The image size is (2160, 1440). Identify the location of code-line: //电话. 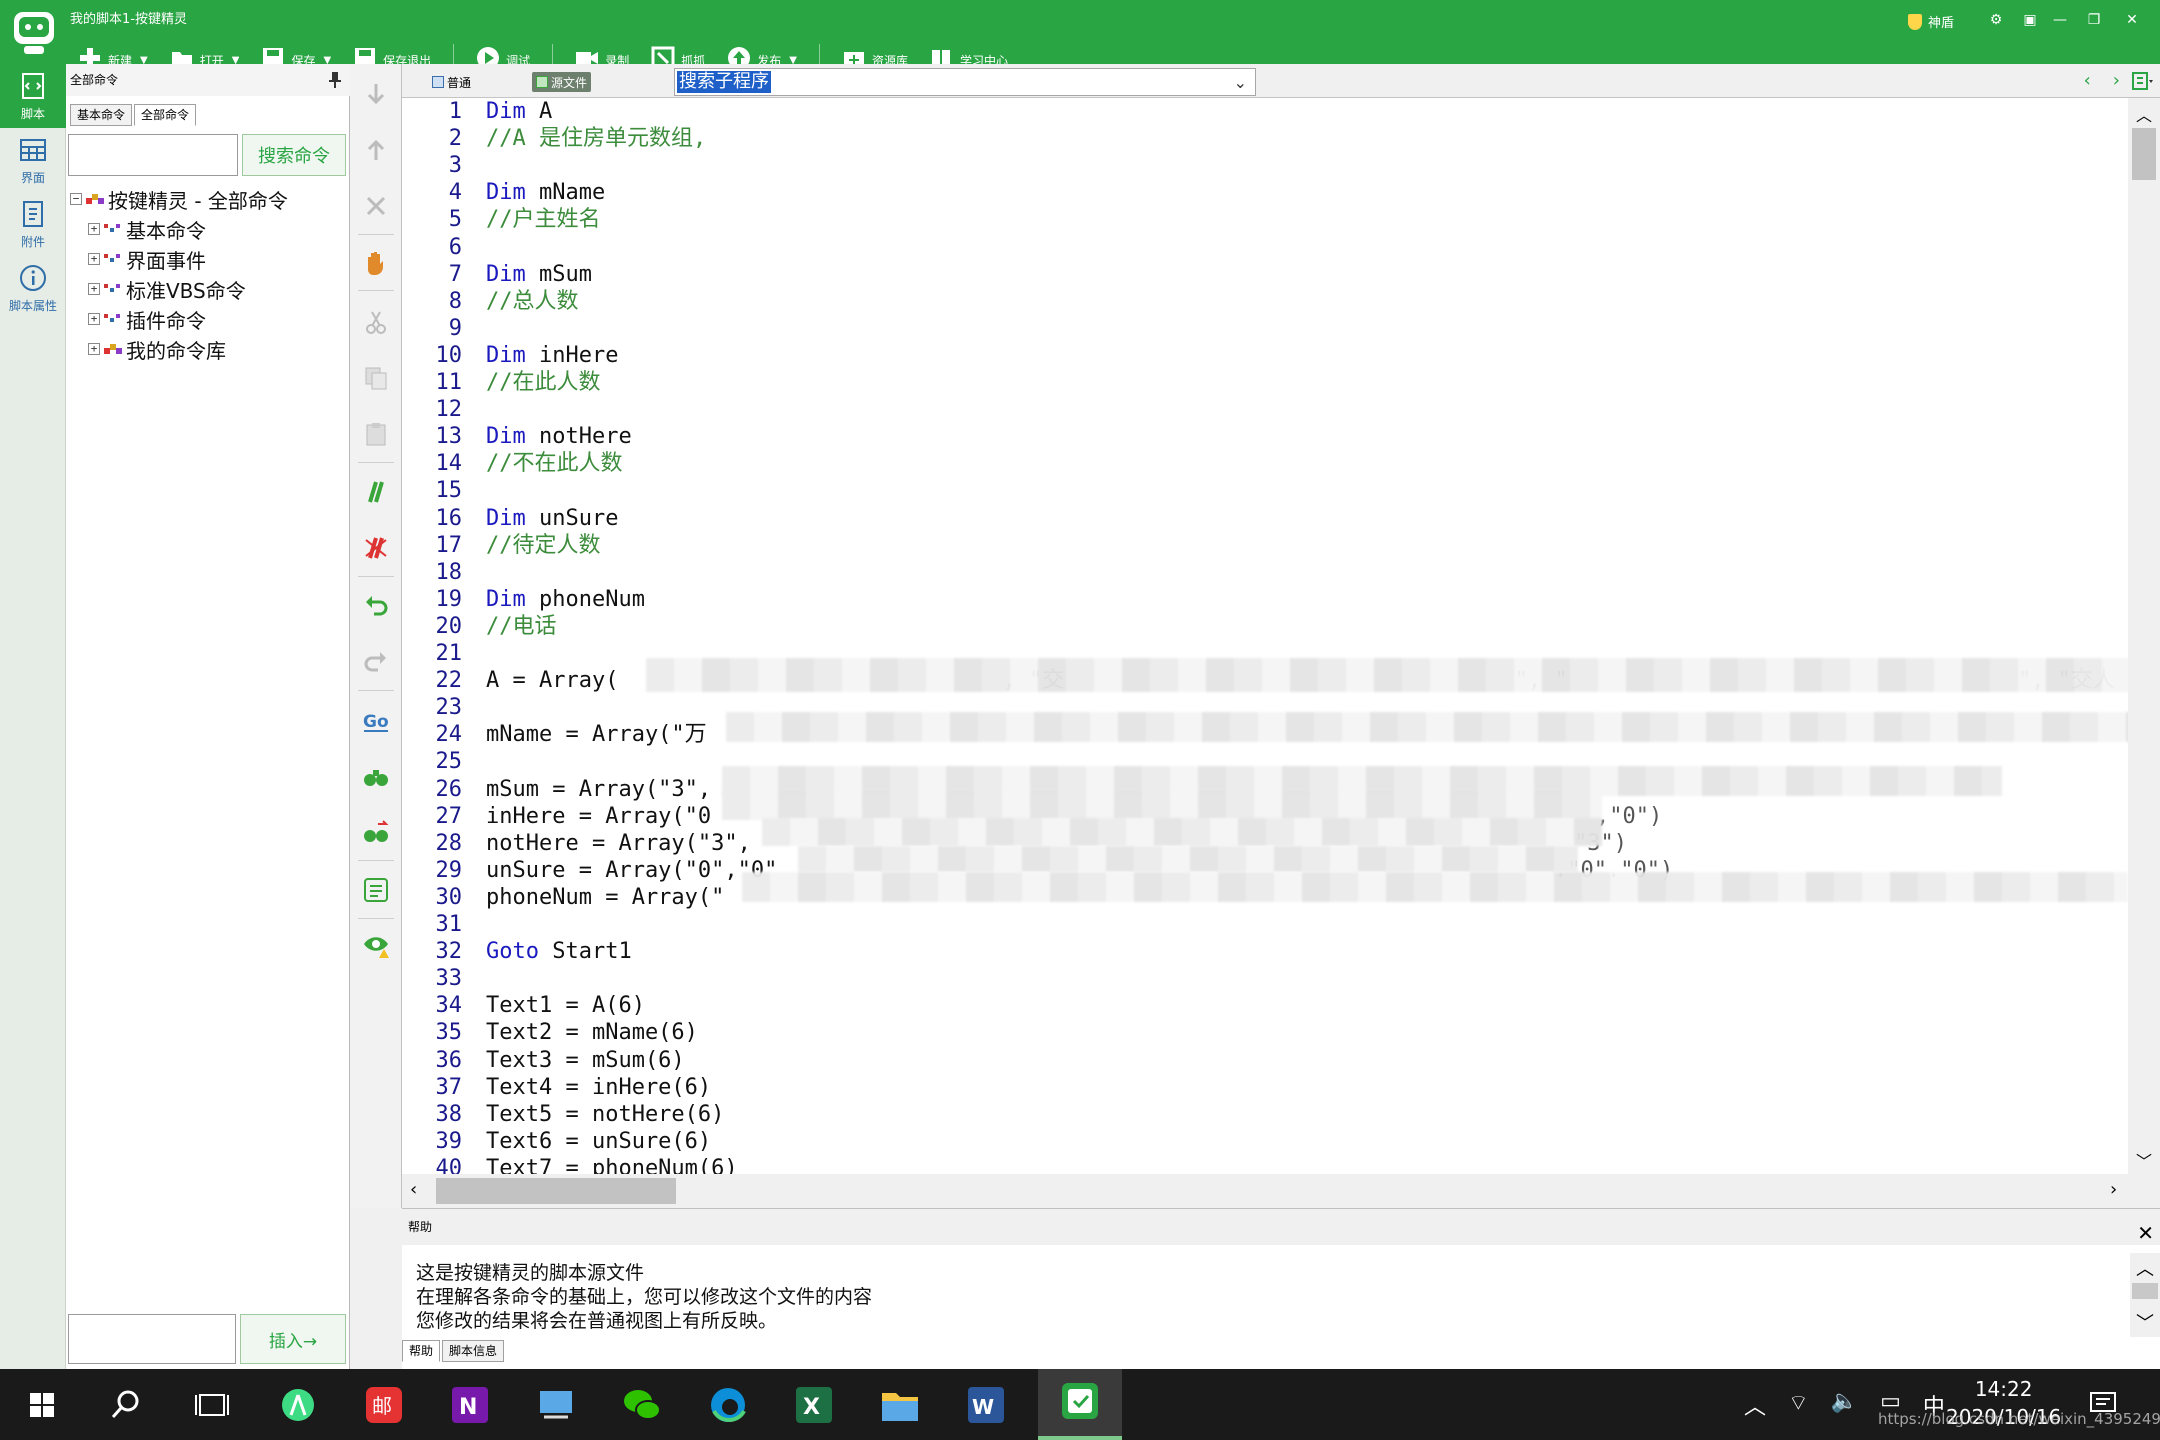
(521, 626).